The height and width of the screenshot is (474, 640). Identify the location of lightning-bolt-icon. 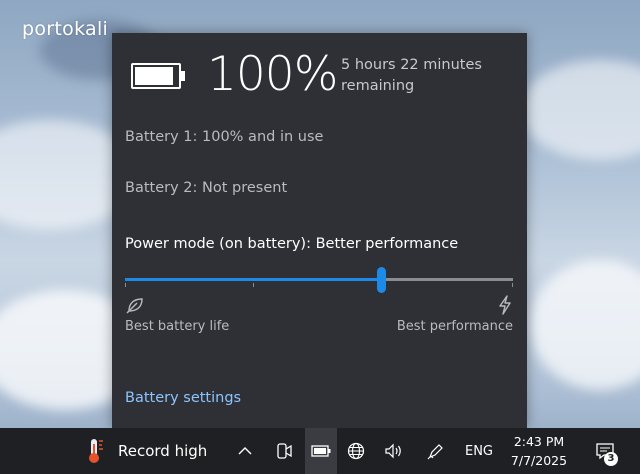
(505, 305).